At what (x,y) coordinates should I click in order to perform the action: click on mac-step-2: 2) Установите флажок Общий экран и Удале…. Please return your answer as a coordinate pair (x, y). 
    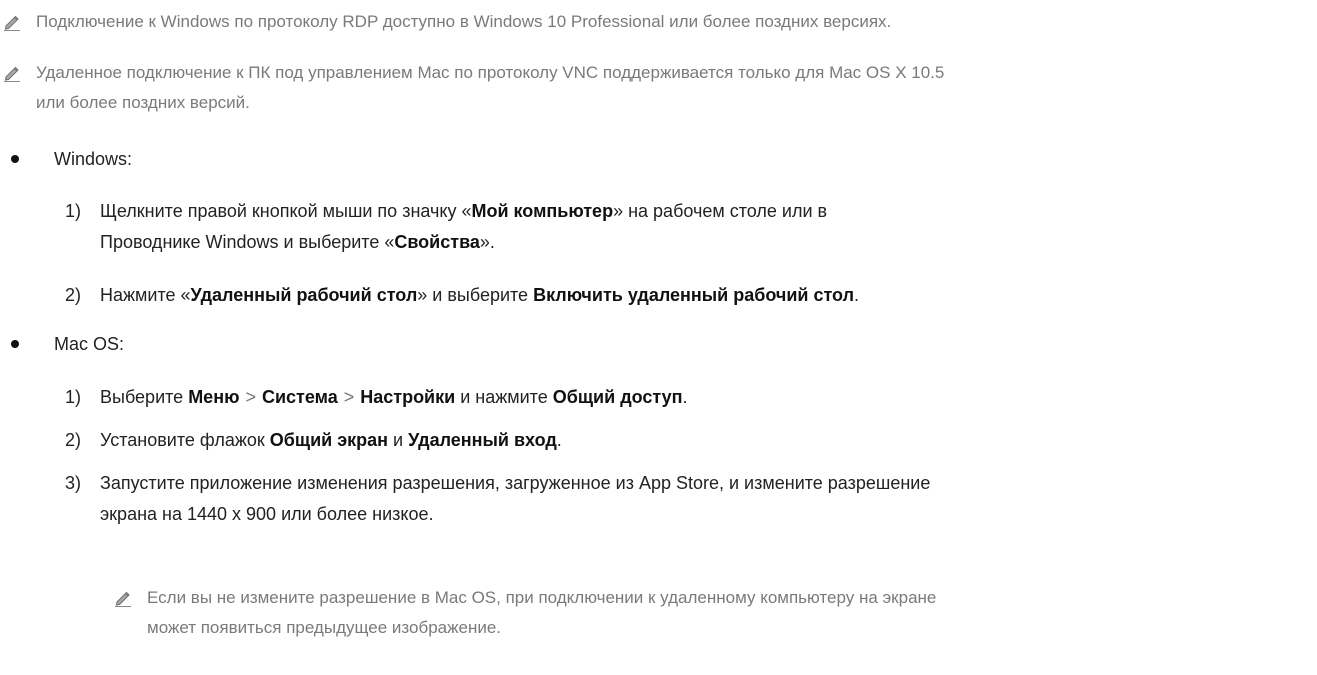
    Looking at the image, I should click on (313, 440).